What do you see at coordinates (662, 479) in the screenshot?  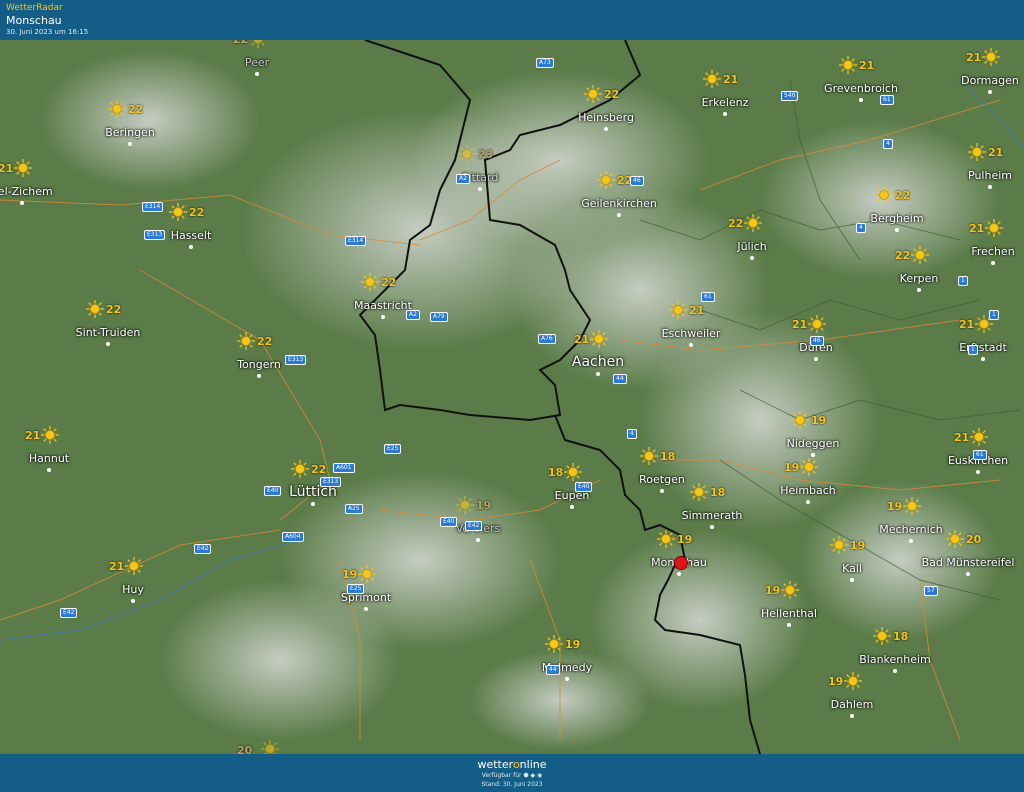 I see `city-label: Roetgen` at bounding box center [662, 479].